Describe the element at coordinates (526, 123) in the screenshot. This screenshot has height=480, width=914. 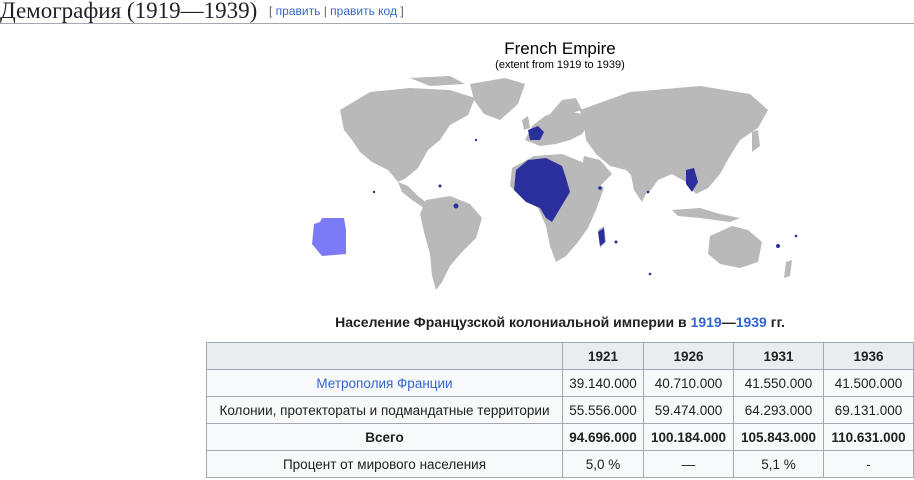
I see `uk-landmass` at that location.